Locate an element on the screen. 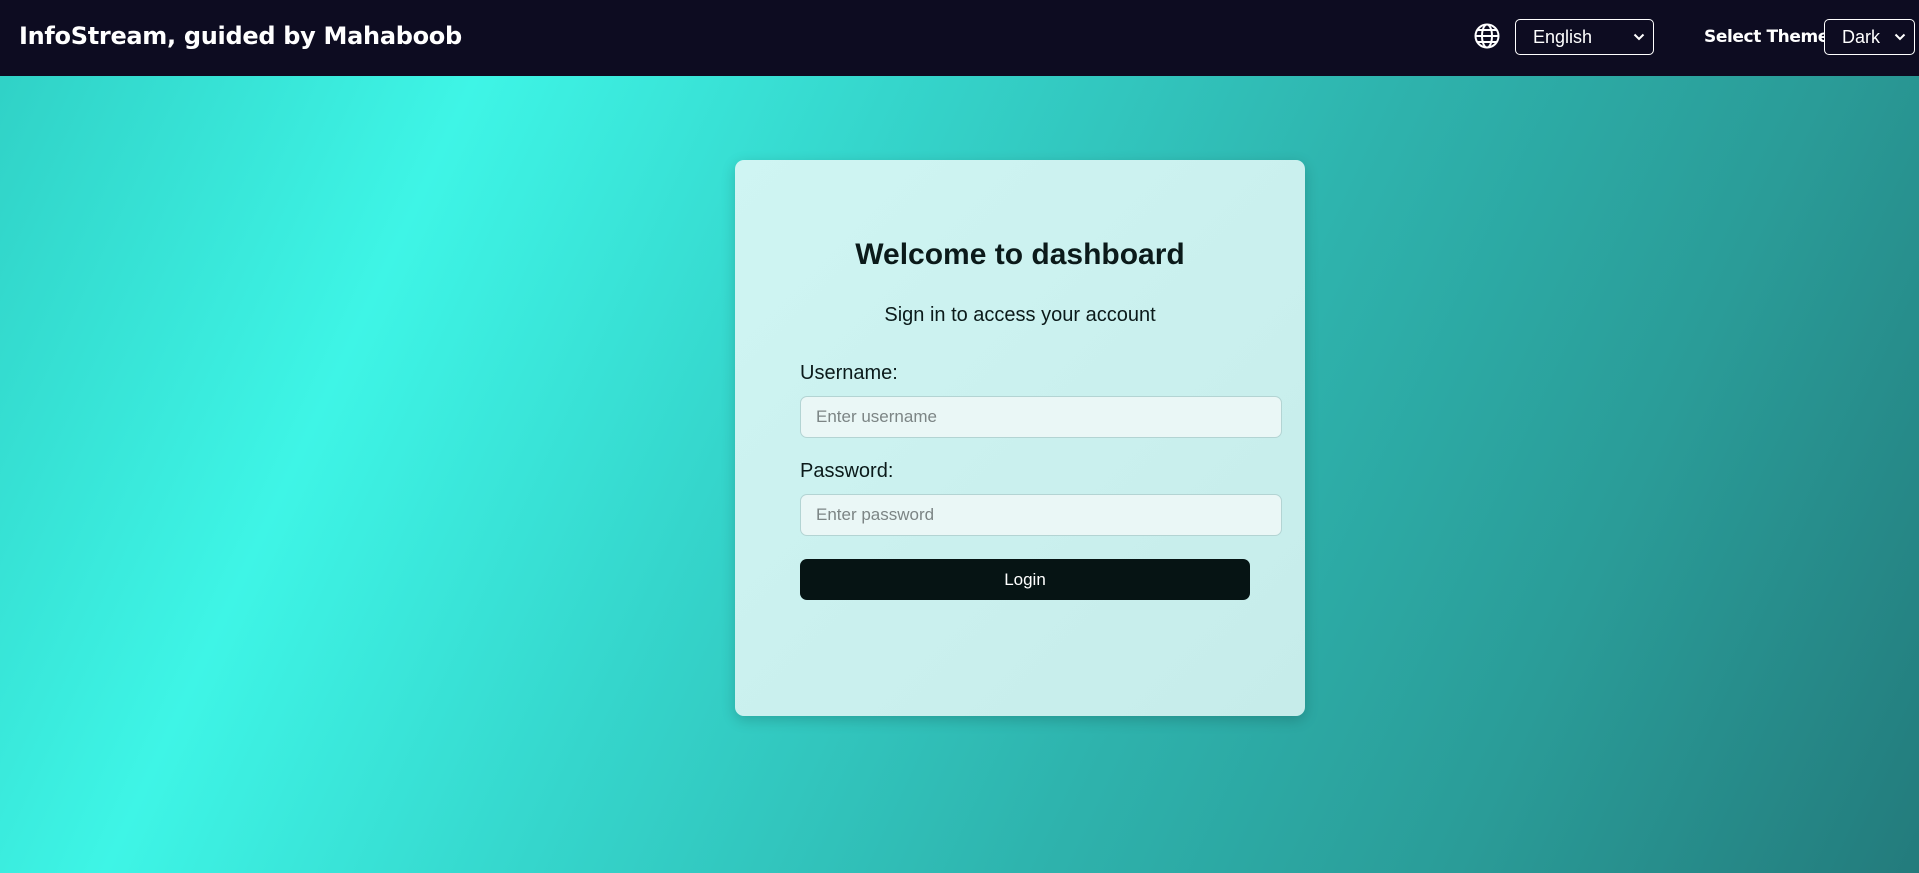  theme-select-value: Dark is located at coordinates (1861, 36).